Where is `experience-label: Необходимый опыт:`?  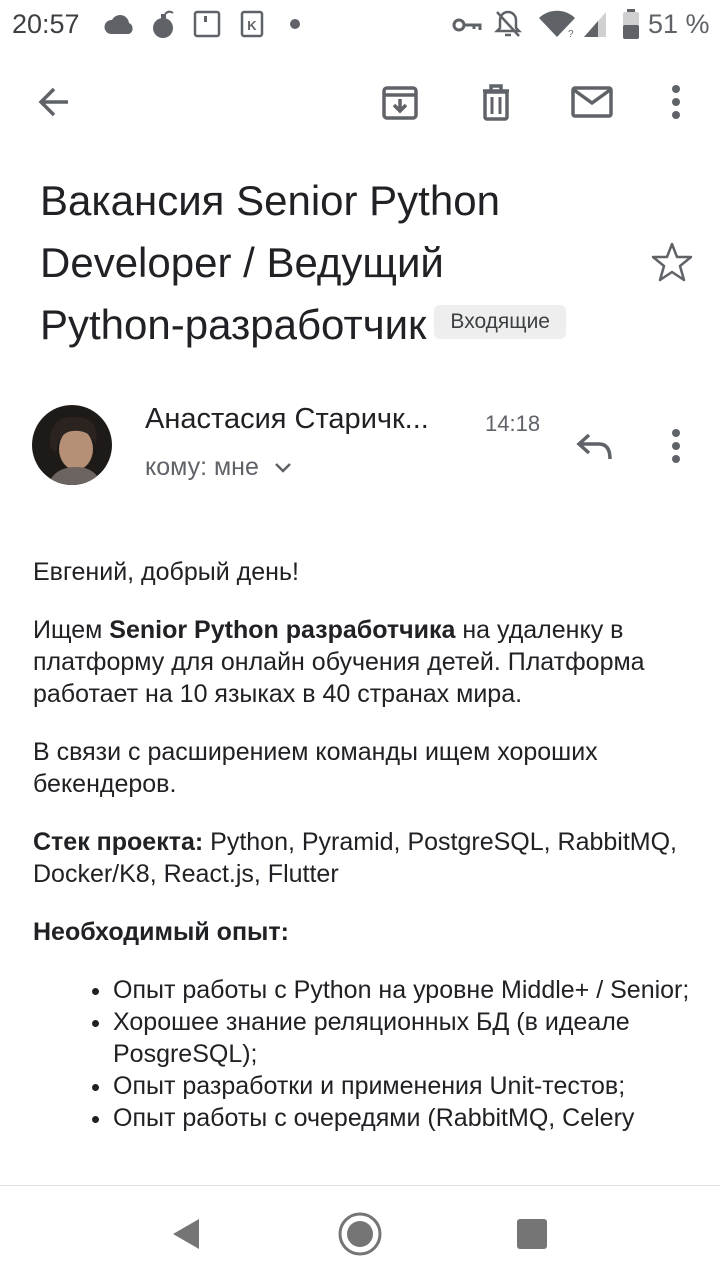
experience-label: Необходимый опыт: is located at coordinates (161, 932).